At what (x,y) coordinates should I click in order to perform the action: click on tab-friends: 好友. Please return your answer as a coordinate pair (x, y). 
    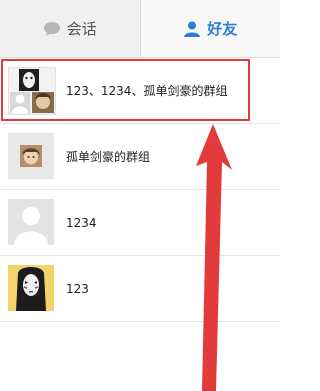
    Looking at the image, I should click on (210, 28).